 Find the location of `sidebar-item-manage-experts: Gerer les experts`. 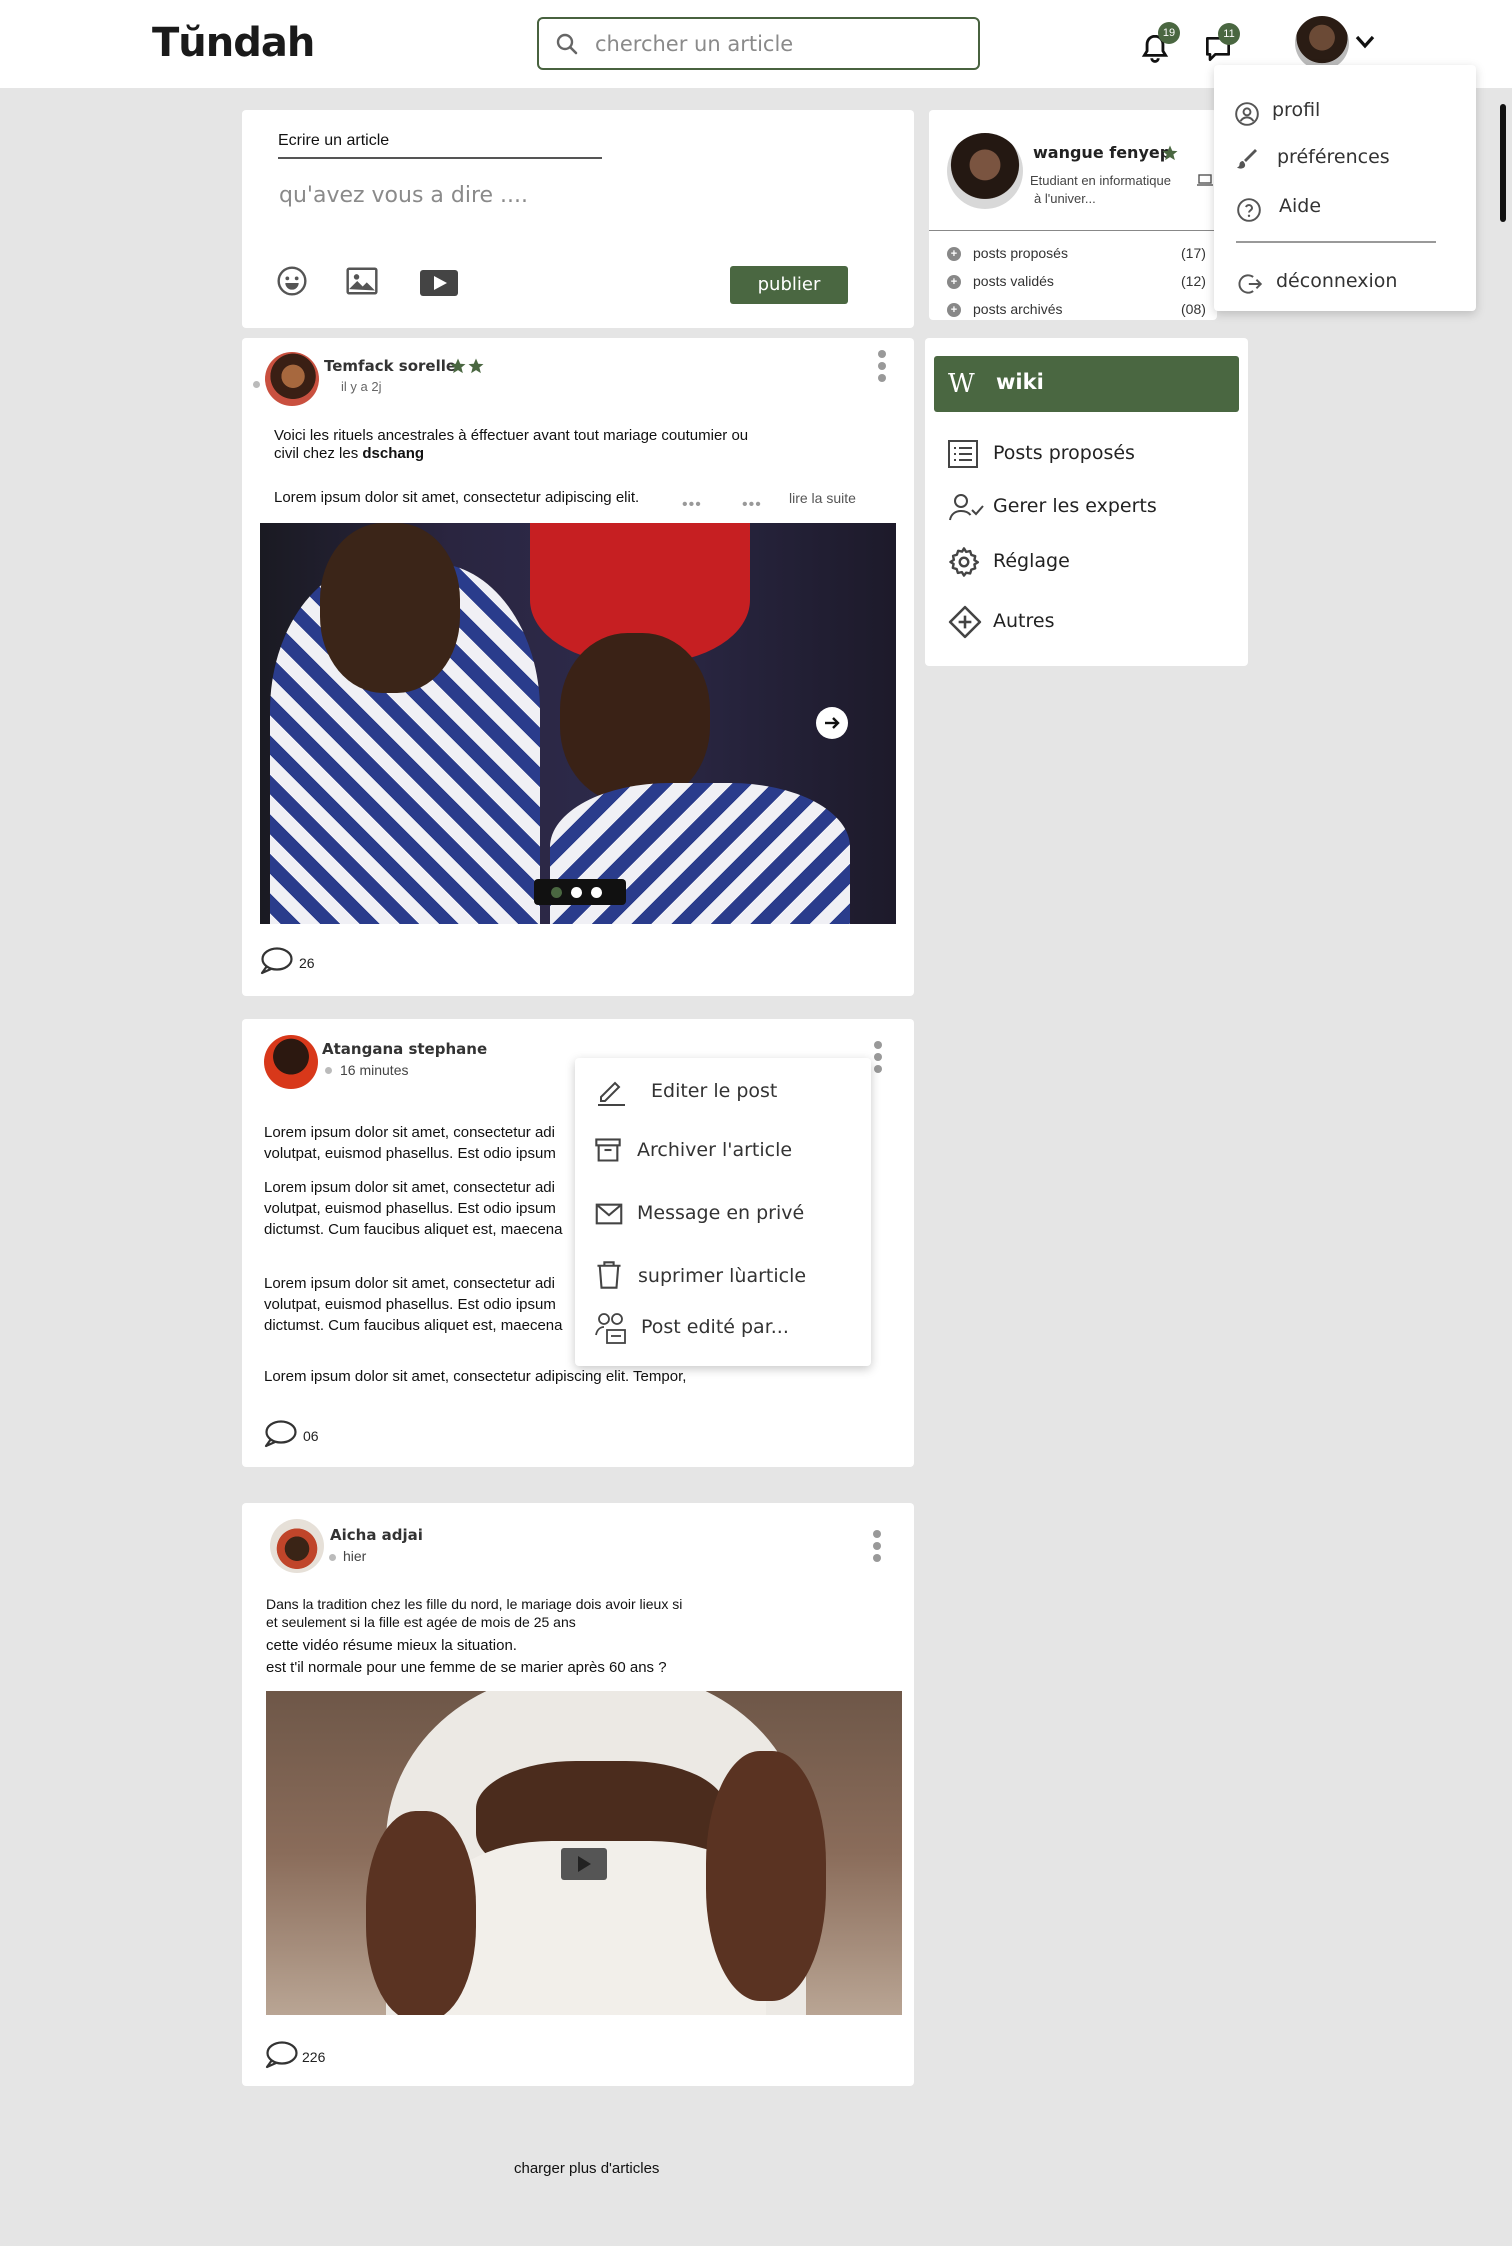

sidebar-item-manage-experts: Gerer les experts is located at coordinates (1085, 507).